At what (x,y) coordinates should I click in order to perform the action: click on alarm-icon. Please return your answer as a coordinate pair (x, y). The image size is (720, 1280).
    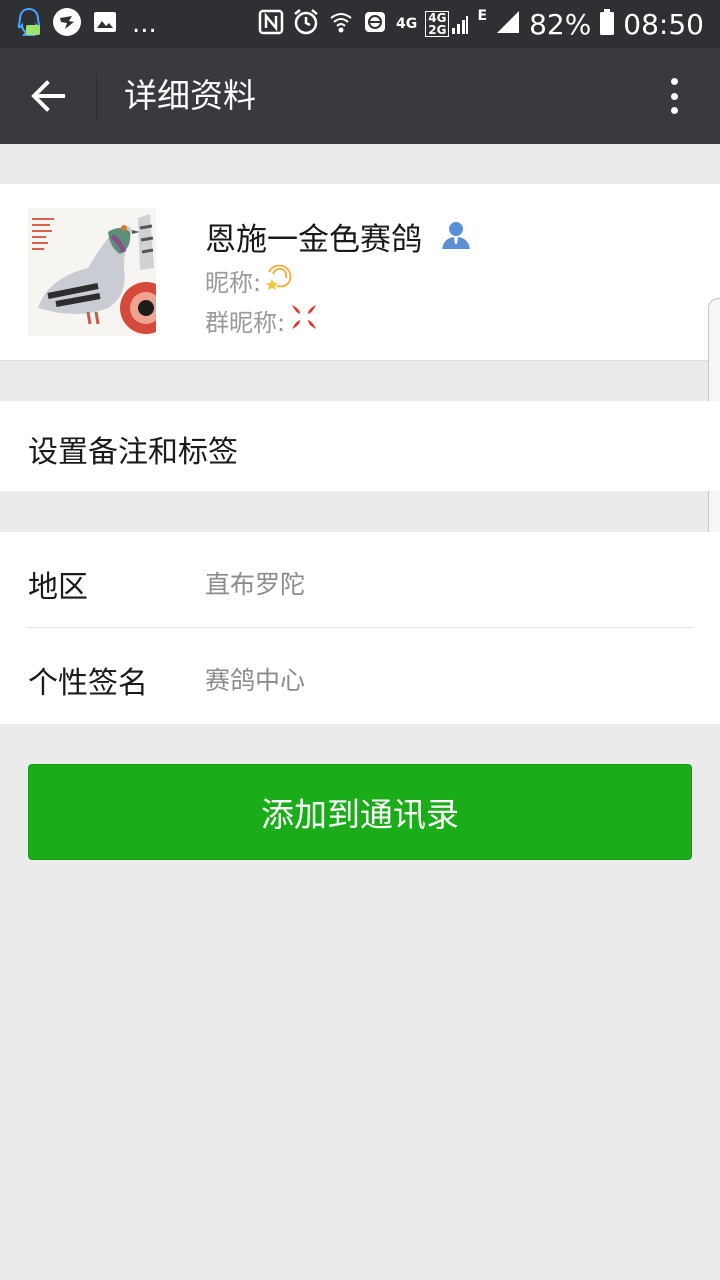
    Looking at the image, I should click on (306, 24).